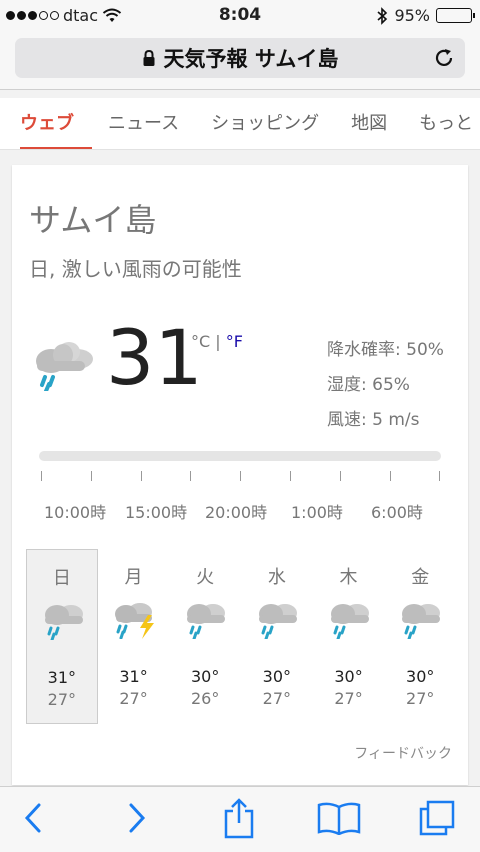 The width and height of the screenshot is (480, 852). Describe the element at coordinates (156, 512) in the screenshot. I see `hour-label: 15:00時` at that location.